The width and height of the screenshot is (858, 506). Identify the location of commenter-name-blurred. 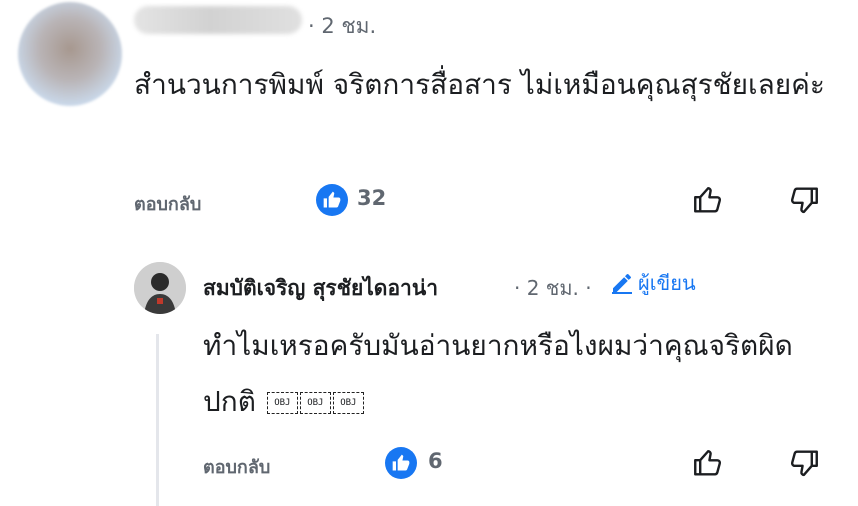
(218, 20).